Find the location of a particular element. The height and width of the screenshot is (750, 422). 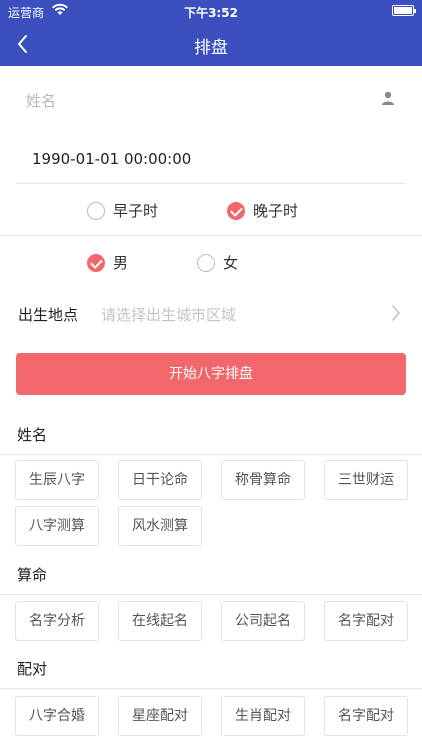

tag-button: 生肖配对 is located at coordinates (263, 716).